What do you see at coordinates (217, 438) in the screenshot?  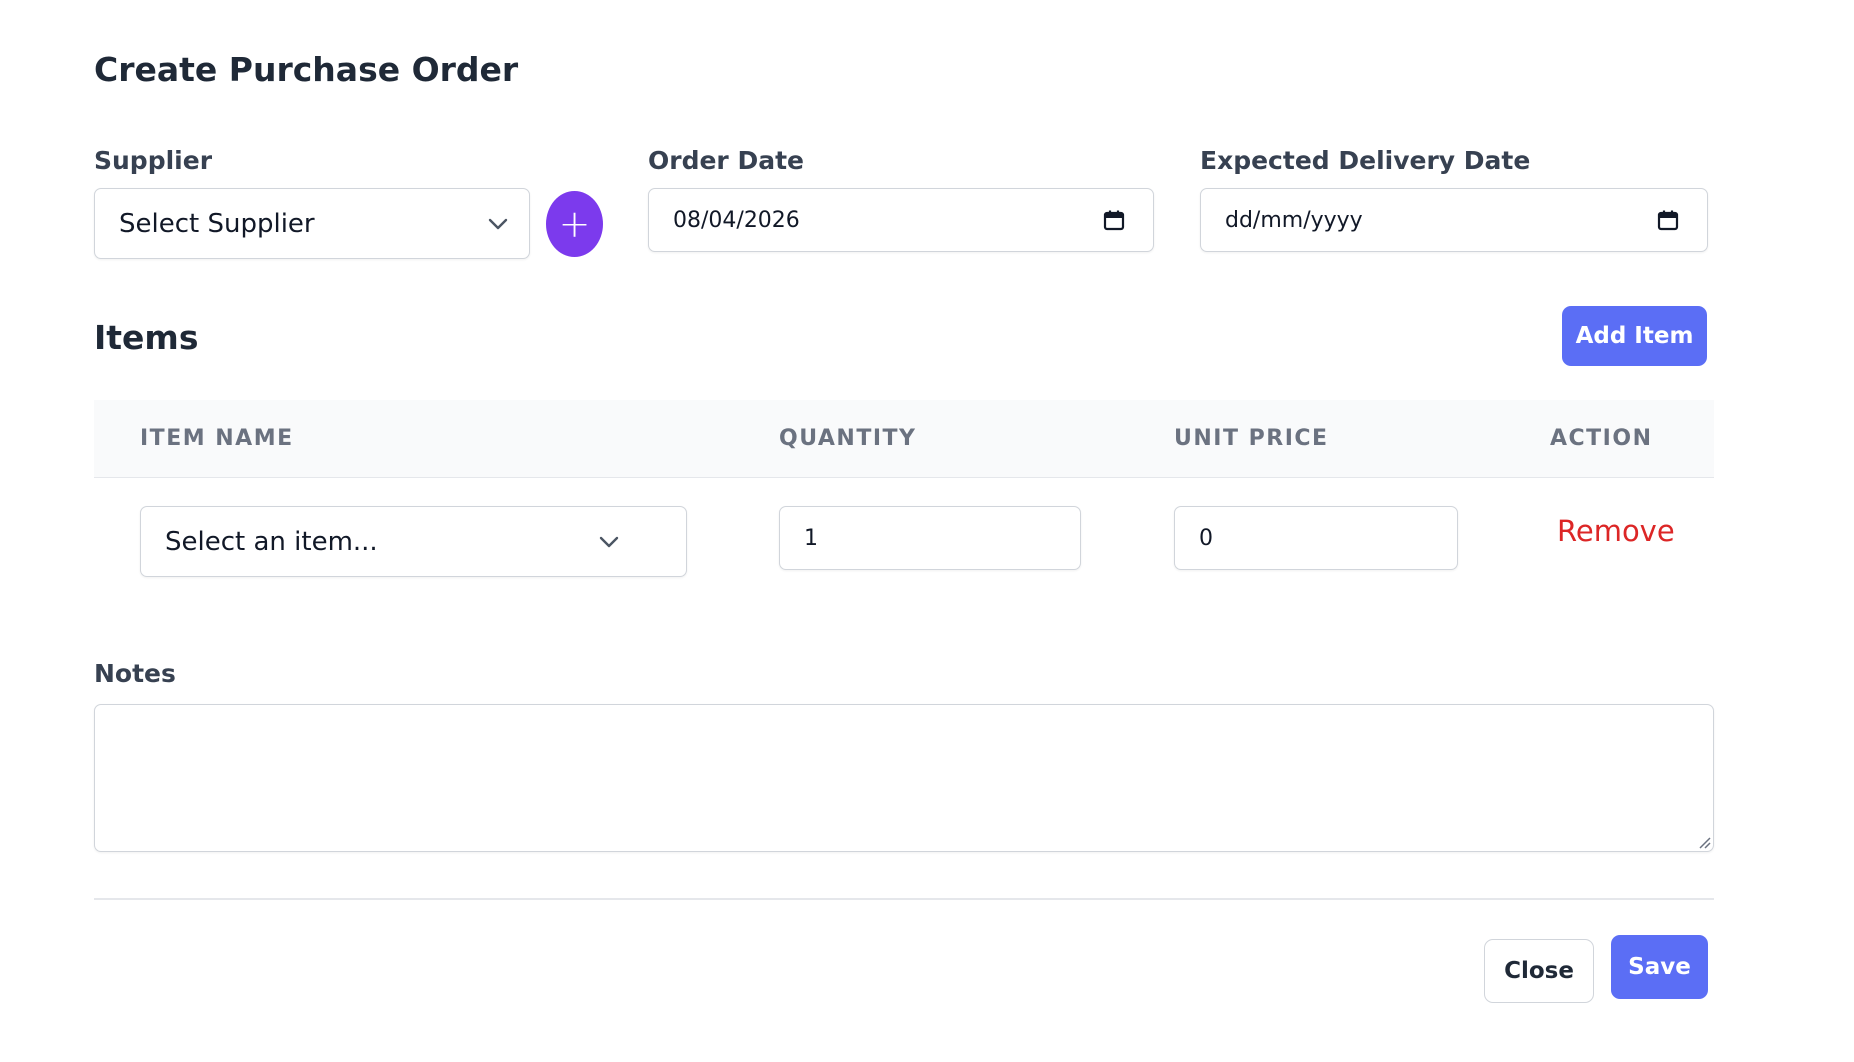 I see `column-header-item-name: ITEM NAME` at bounding box center [217, 438].